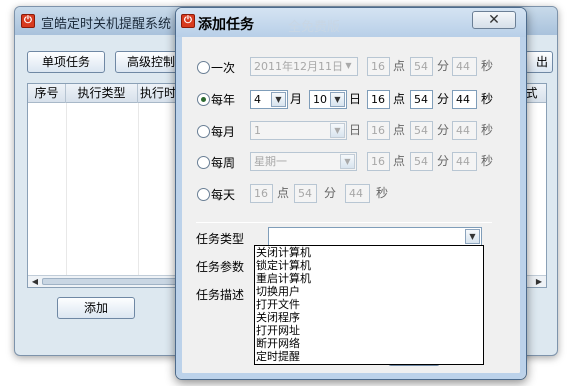 This screenshot has height=386, width=575. I want to click on add-button: 添加, so click(96, 308).